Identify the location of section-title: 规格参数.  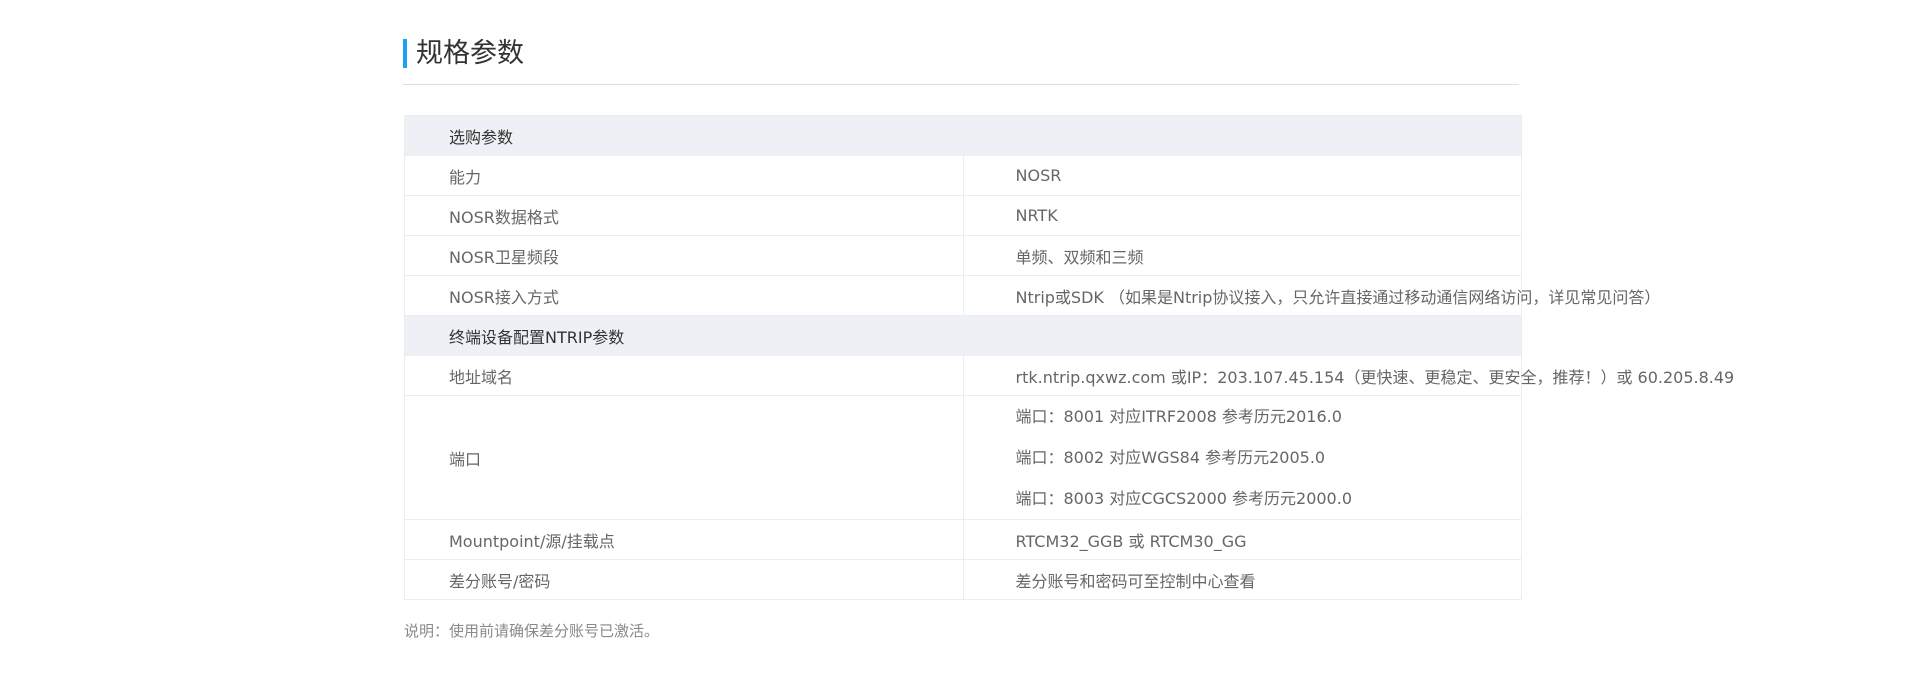
(470, 53).